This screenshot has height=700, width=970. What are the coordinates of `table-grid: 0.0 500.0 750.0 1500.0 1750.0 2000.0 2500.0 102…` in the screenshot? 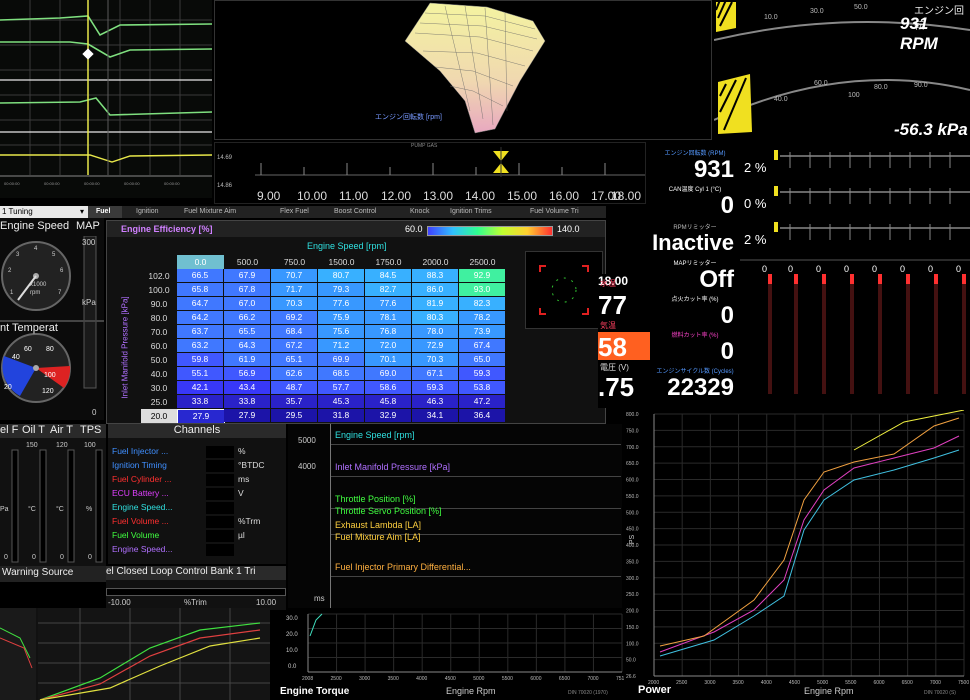 It's located at (326, 339).